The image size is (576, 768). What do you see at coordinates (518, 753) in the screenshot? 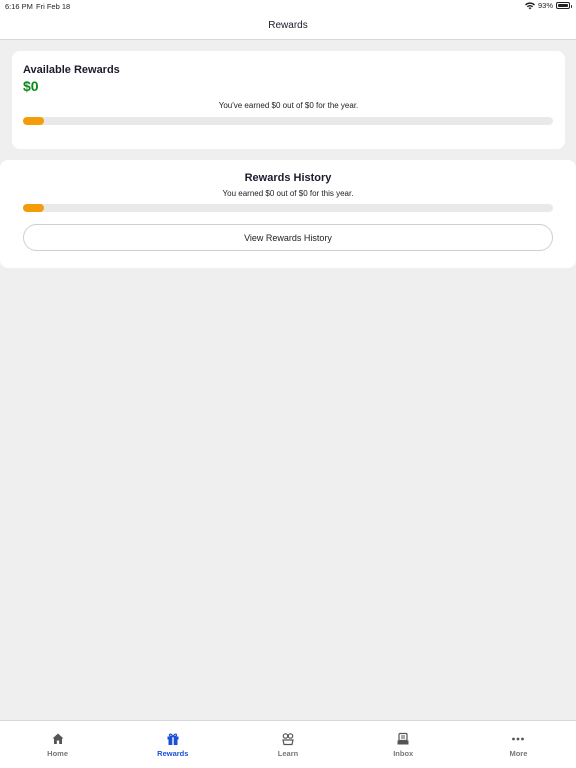
I see `tab-more-label: More` at bounding box center [518, 753].